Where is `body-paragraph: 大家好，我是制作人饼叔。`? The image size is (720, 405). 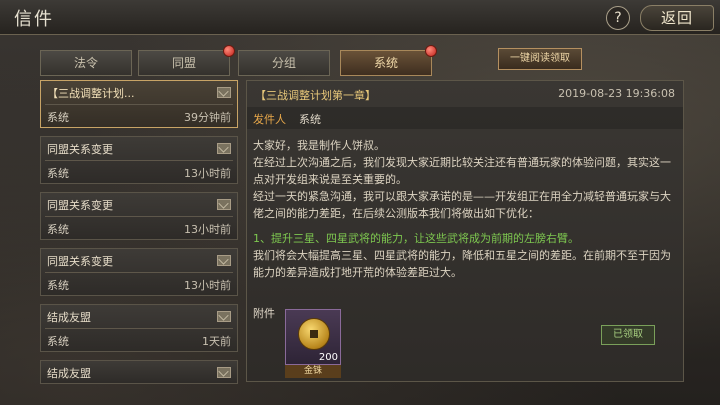 body-paragraph: 大家好，我是制作人饼叔。 is located at coordinates (319, 145).